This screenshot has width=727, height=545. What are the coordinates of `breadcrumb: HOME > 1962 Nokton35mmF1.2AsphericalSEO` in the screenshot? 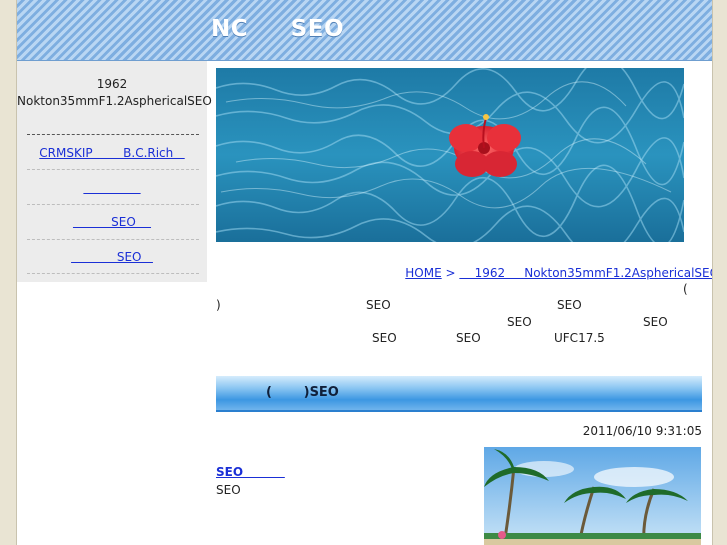 It's located at (551, 273).